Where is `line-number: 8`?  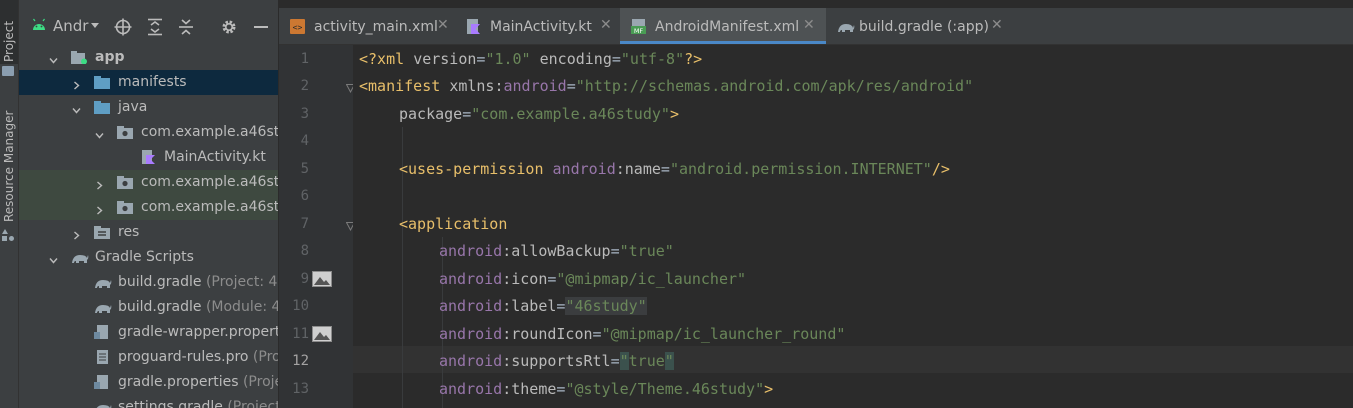 line-number: 8 is located at coordinates (304, 251).